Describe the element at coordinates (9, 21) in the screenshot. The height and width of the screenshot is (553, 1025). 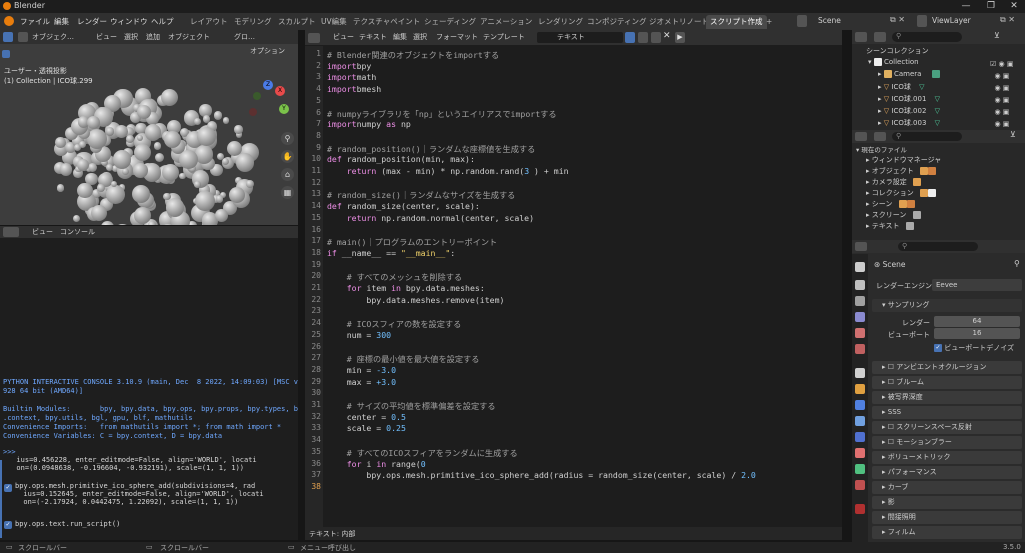
I see `blender-menu-icon` at that location.